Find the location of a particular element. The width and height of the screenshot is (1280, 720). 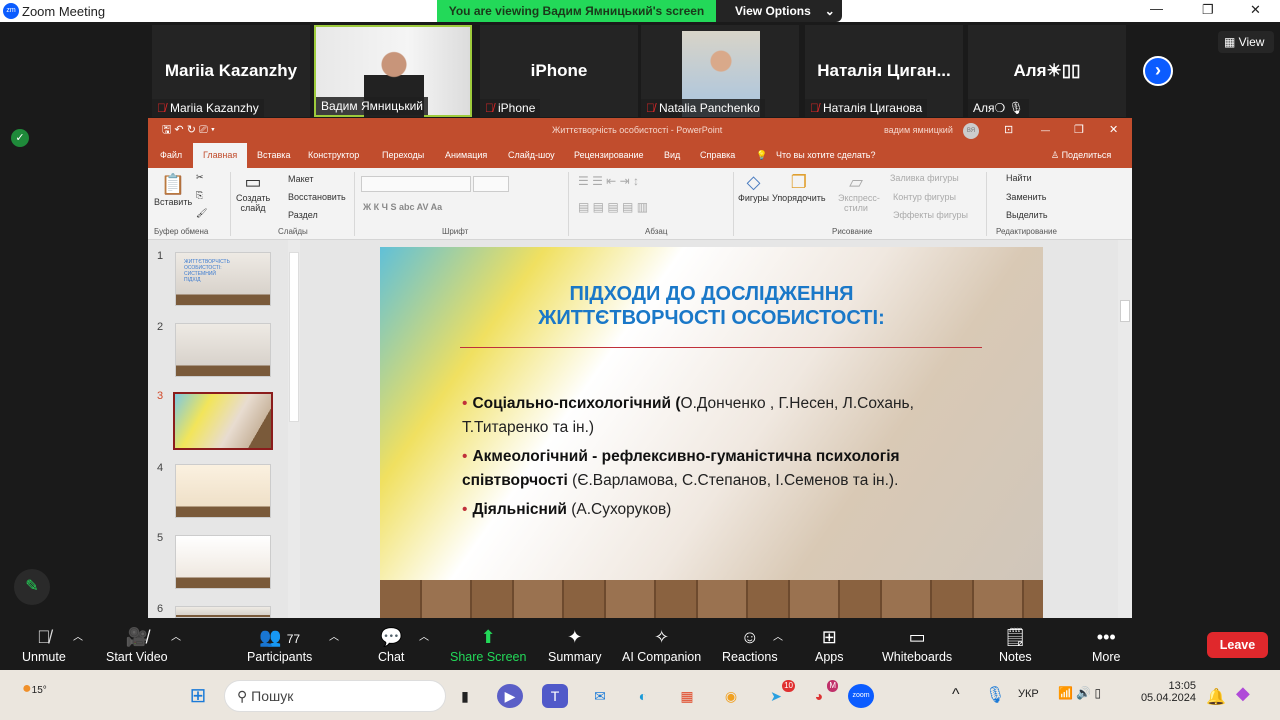

whiteboards-button: ▭ Whiteboards is located at coordinates (917, 645).